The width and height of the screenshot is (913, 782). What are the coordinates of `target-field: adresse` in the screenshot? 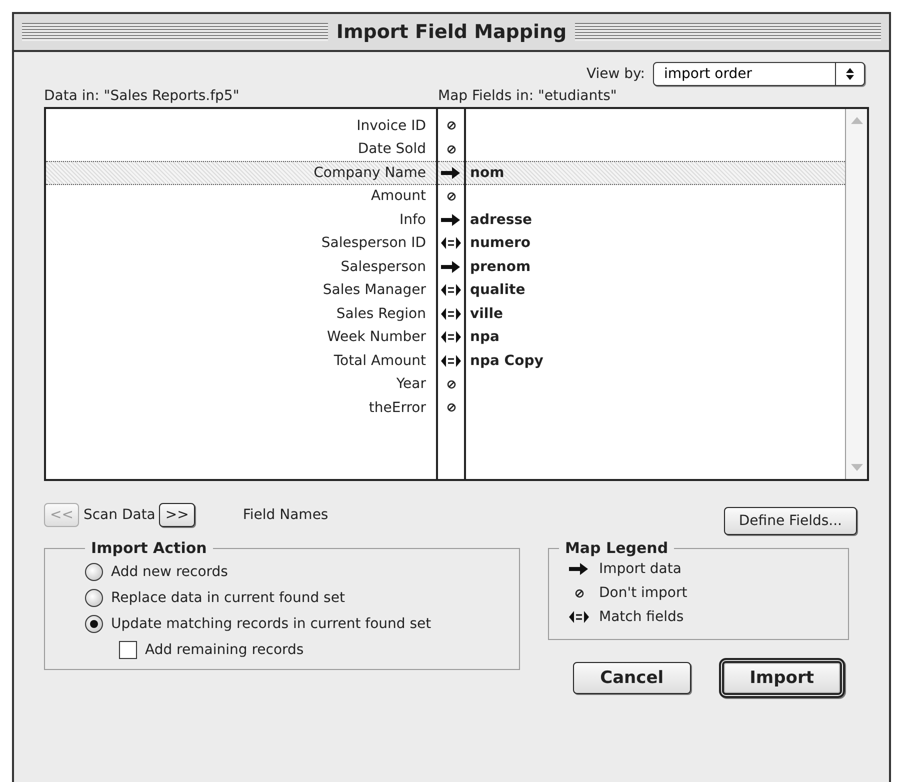 It's located at (501, 220).